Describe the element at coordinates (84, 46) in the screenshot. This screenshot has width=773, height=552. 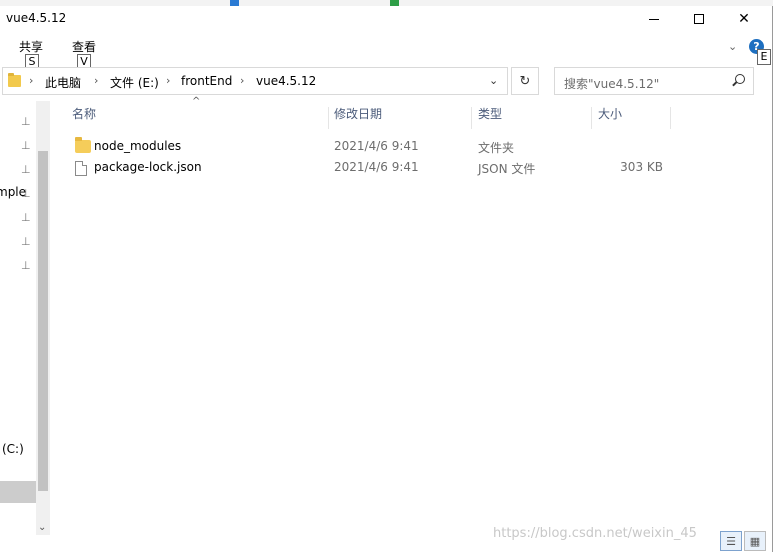
I see `tab-view: 查看` at that location.